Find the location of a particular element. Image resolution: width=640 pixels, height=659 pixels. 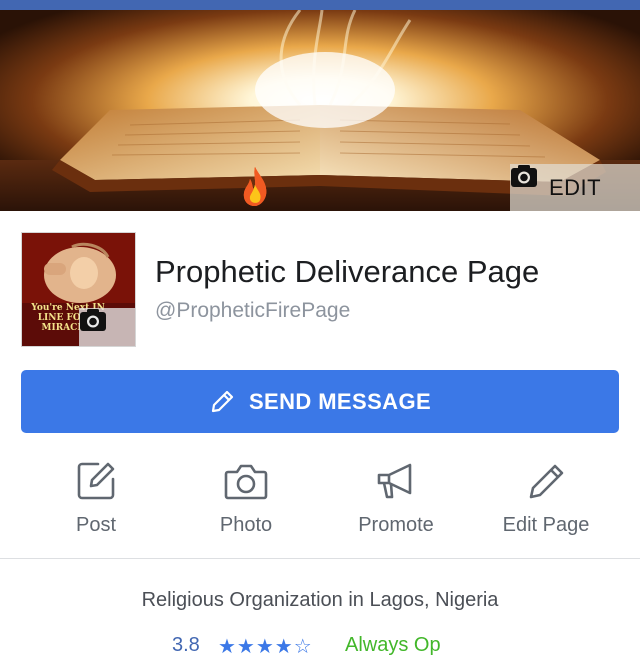

flame-icon is located at coordinates (255, 186).